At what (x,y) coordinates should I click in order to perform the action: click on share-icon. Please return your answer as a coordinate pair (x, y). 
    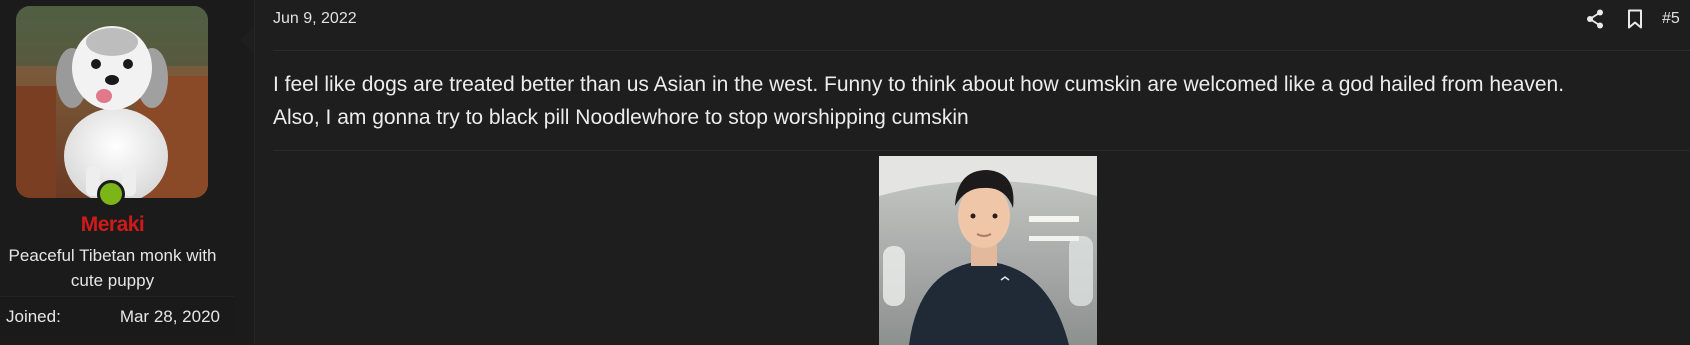
    Looking at the image, I should click on (1595, 19).